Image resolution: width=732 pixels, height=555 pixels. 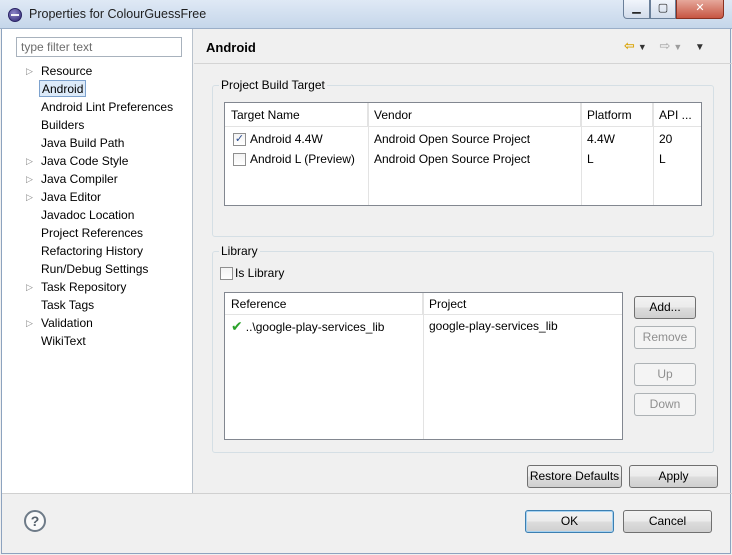 I want to click on tree-item-task-tags: Task Tags, so click(x=97, y=305).